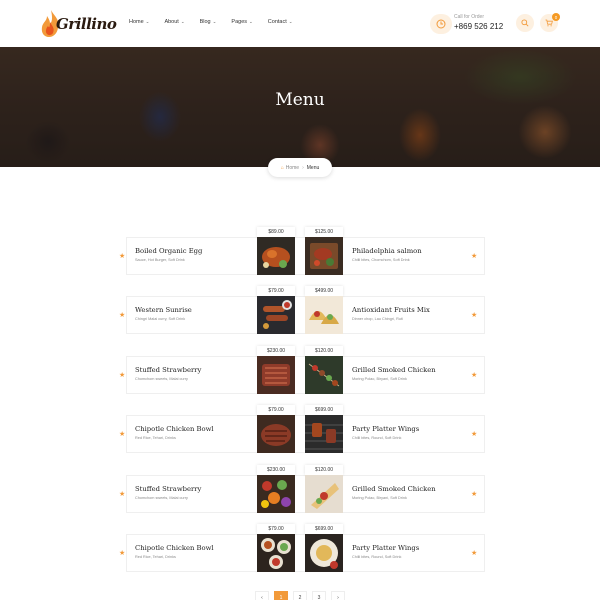  I want to click on menu-item-description: Red Rice, Tehari, Drinks, so click(155, 557).